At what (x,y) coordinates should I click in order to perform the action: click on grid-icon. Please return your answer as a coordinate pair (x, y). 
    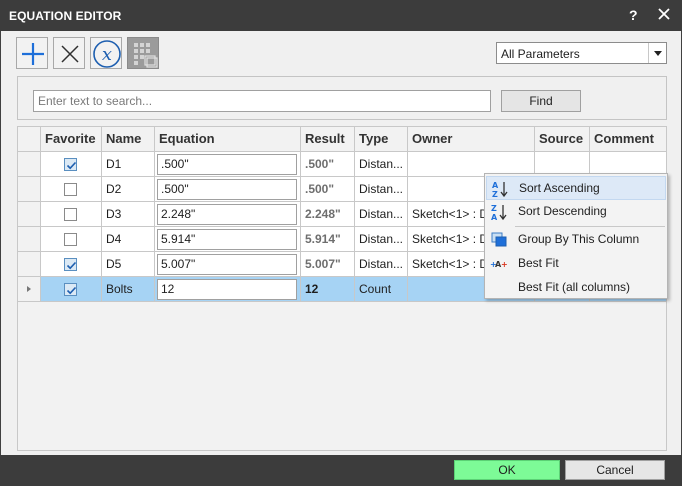
    Looking at the image, I should click on (146, 55).